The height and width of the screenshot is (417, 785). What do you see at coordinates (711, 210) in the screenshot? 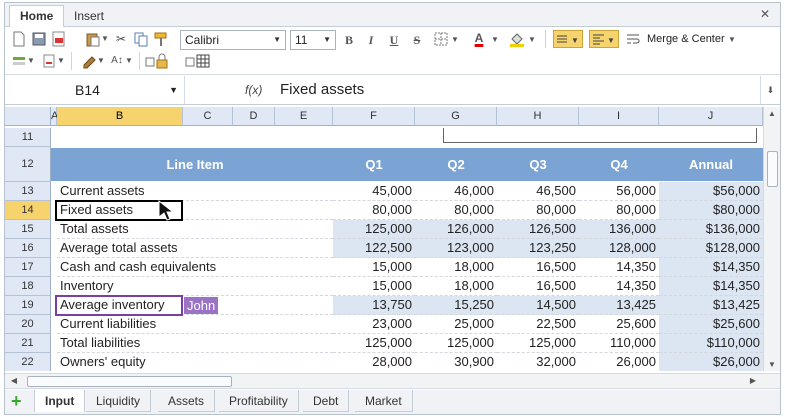
I see `value-cell: $80,000` at bounding box center [711, 210].